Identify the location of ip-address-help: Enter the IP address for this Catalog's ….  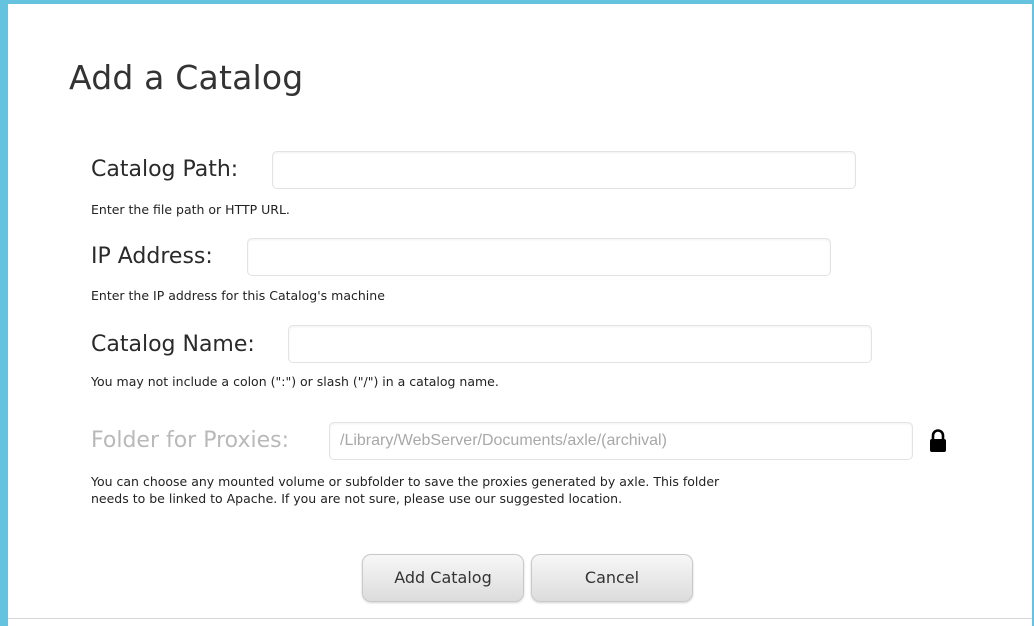
(238, 295).